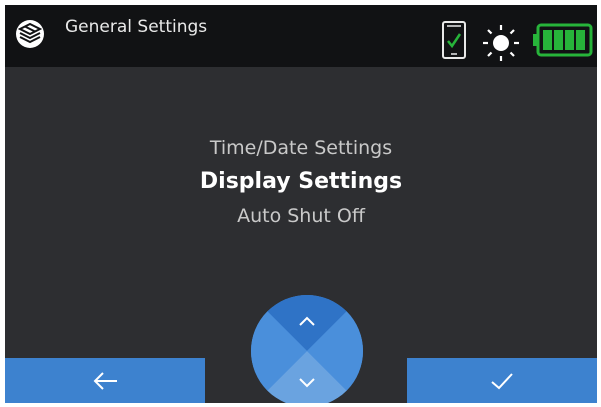 The width and height of the screenshot is (601, 407). Describe the element at coordinates (30, 34) in the screenshot. I see `logo-icon` at that location.